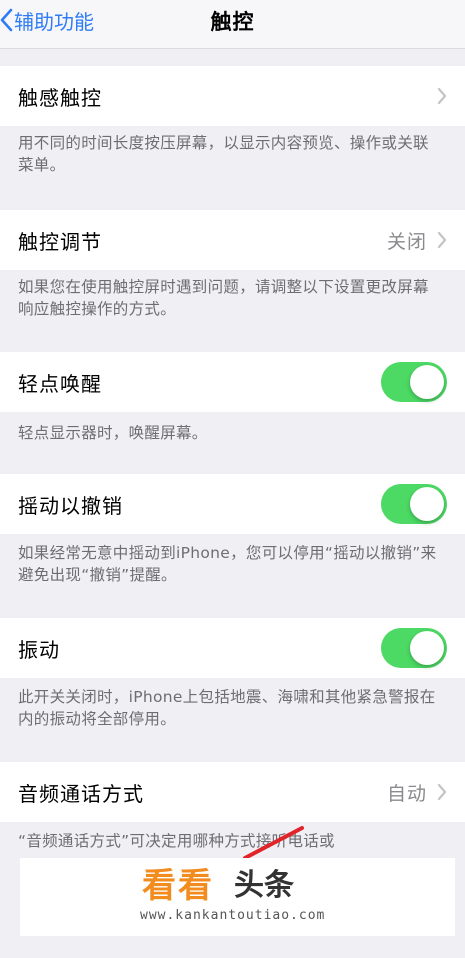 The height and width of the screenshot is (958, 465). Describe the element at coordinates (60, 97) in the screenshot. I see `row-label: 触感触控` at that location.